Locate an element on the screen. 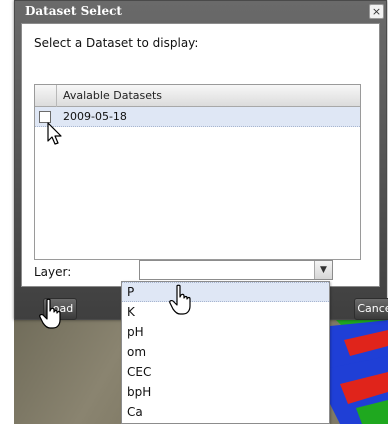 The image size is (388, 424). layer-option-ca: Ca is located at coordinates (225, 412).